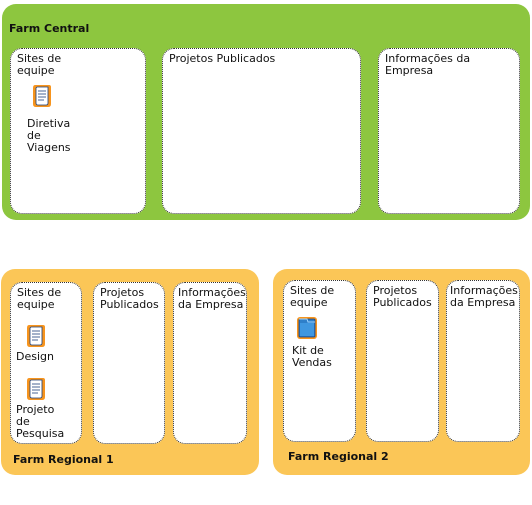 The image size is (532, 505). What do you see at coordinates (428, 64) in the screenshot?
I see `central-company-info-label: Informações da Empresa` at bounding box center [428, 64].